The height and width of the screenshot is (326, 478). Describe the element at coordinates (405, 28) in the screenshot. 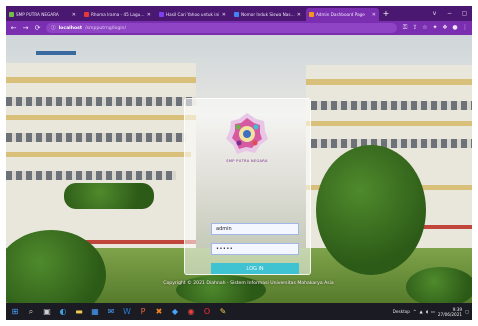

I see `key-icon: ⚿` at that location.